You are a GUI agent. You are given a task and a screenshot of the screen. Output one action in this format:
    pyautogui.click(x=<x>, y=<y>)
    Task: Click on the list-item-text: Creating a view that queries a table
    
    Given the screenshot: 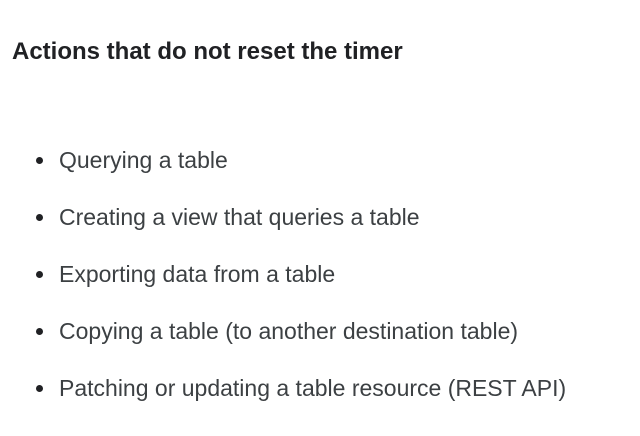 What is the action you would take?
    pyautogui.click(x=239, y=217)
    